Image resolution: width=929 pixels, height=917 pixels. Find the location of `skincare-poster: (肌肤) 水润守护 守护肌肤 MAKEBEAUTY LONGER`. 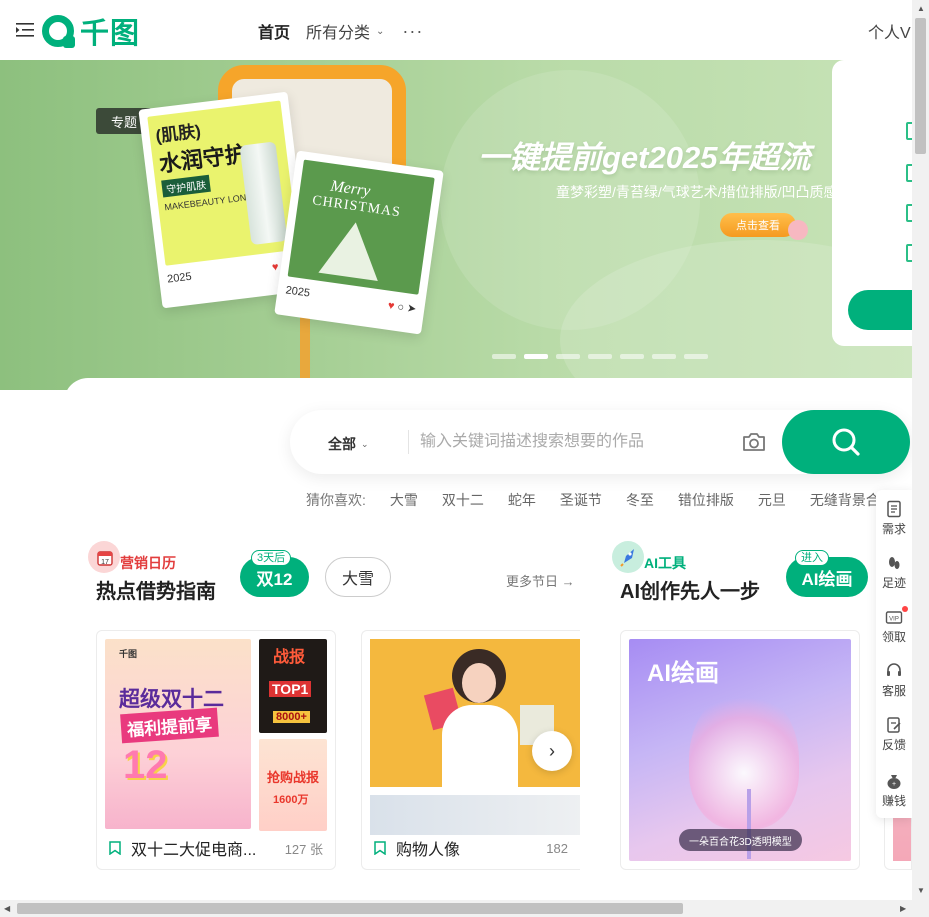

skincare-poster: (肌肤) 水润守护 守护肌肤 MAKEBEAUTY LONGER is located at coordinates (223, 183).